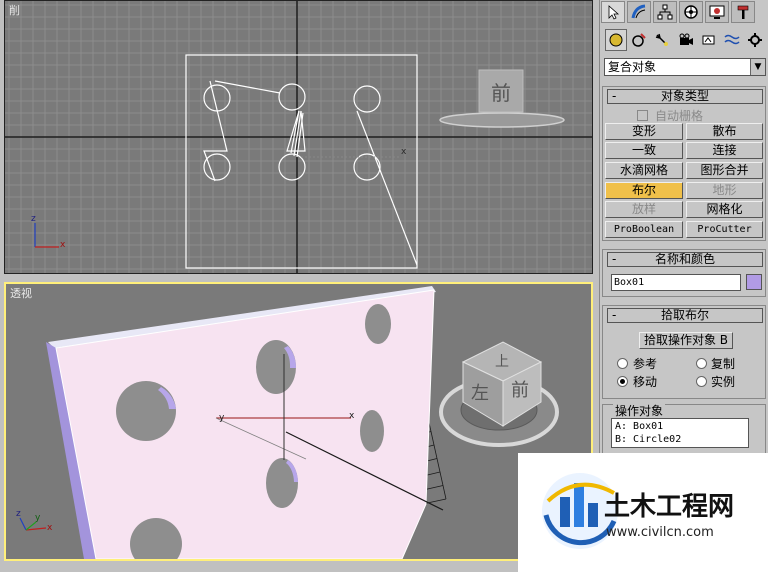 This screenshot has width=768, height=572. I want to click on category-cameras, so click(686, 40).